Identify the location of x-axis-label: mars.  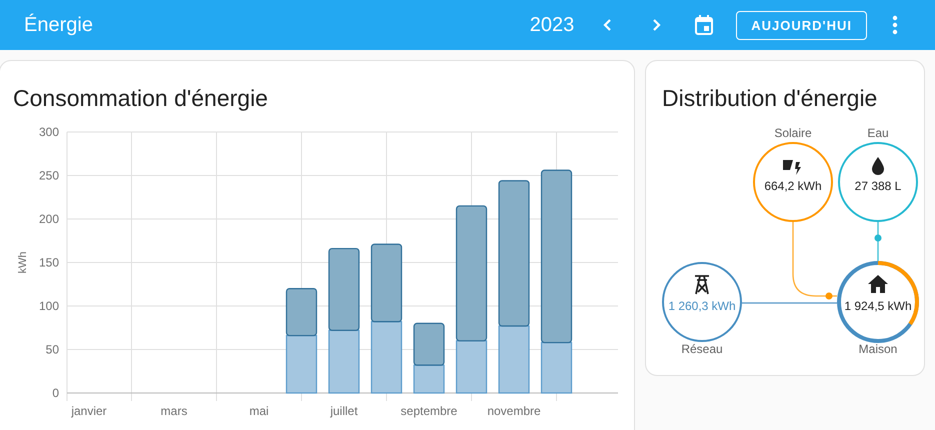
(174, 411).